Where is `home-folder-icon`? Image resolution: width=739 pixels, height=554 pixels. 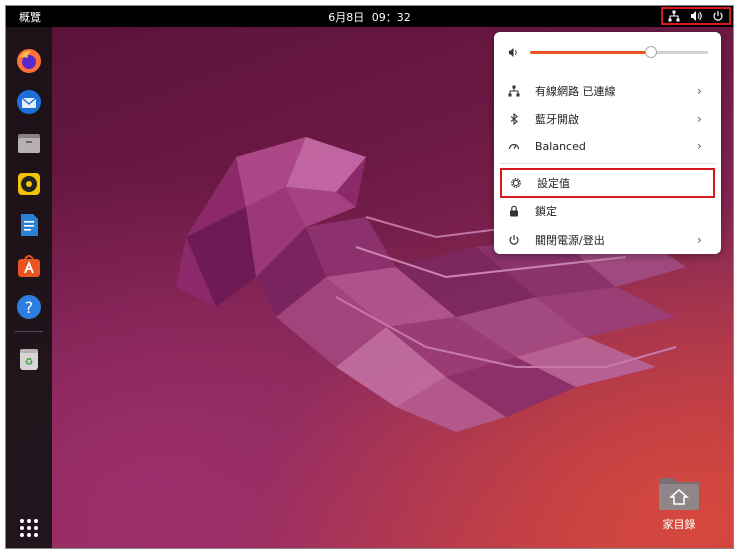
home-folder-icon is located at coordinates (679, 494).